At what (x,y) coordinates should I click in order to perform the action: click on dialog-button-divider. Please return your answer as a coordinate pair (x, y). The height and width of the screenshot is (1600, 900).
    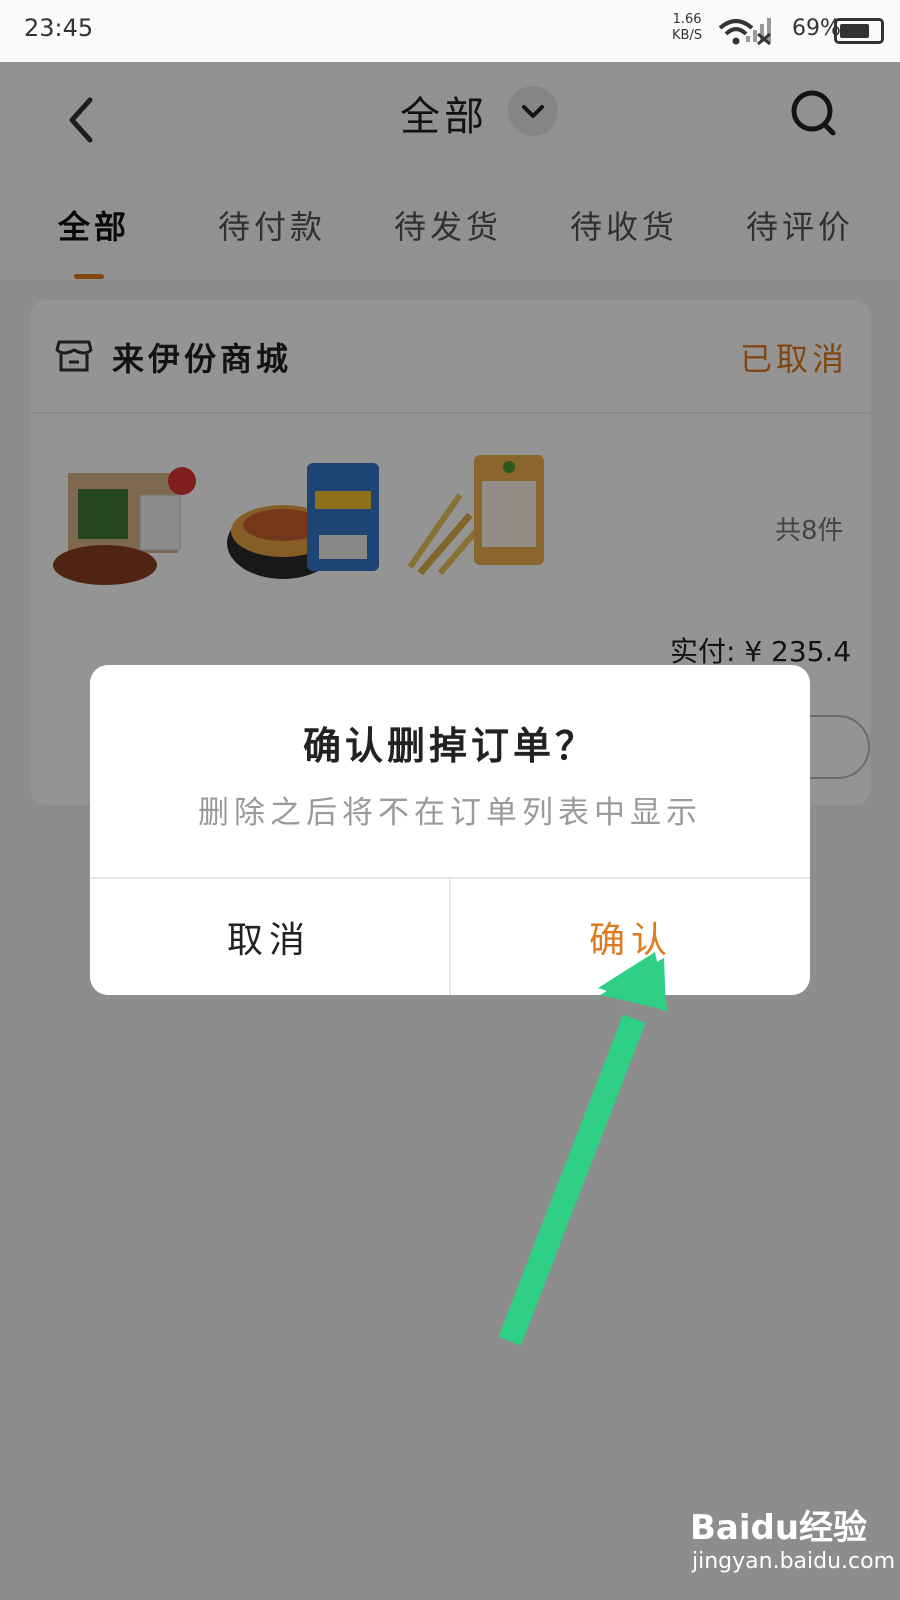
    Looking at the image, I should click on (450, 937).